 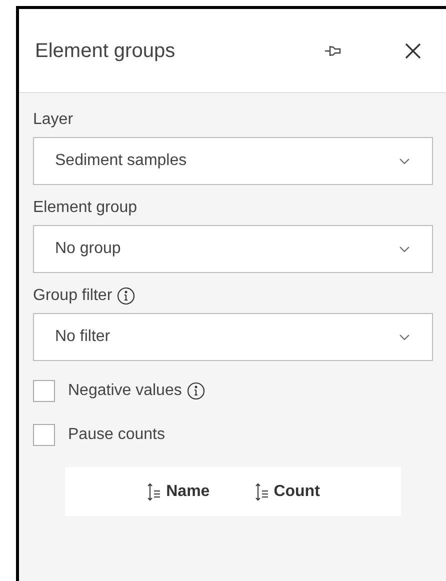 What do you see at coordinates (125, 391) in the screenshot?
I see `checkbox-label: Negative values` at bounding box center [125, 391].